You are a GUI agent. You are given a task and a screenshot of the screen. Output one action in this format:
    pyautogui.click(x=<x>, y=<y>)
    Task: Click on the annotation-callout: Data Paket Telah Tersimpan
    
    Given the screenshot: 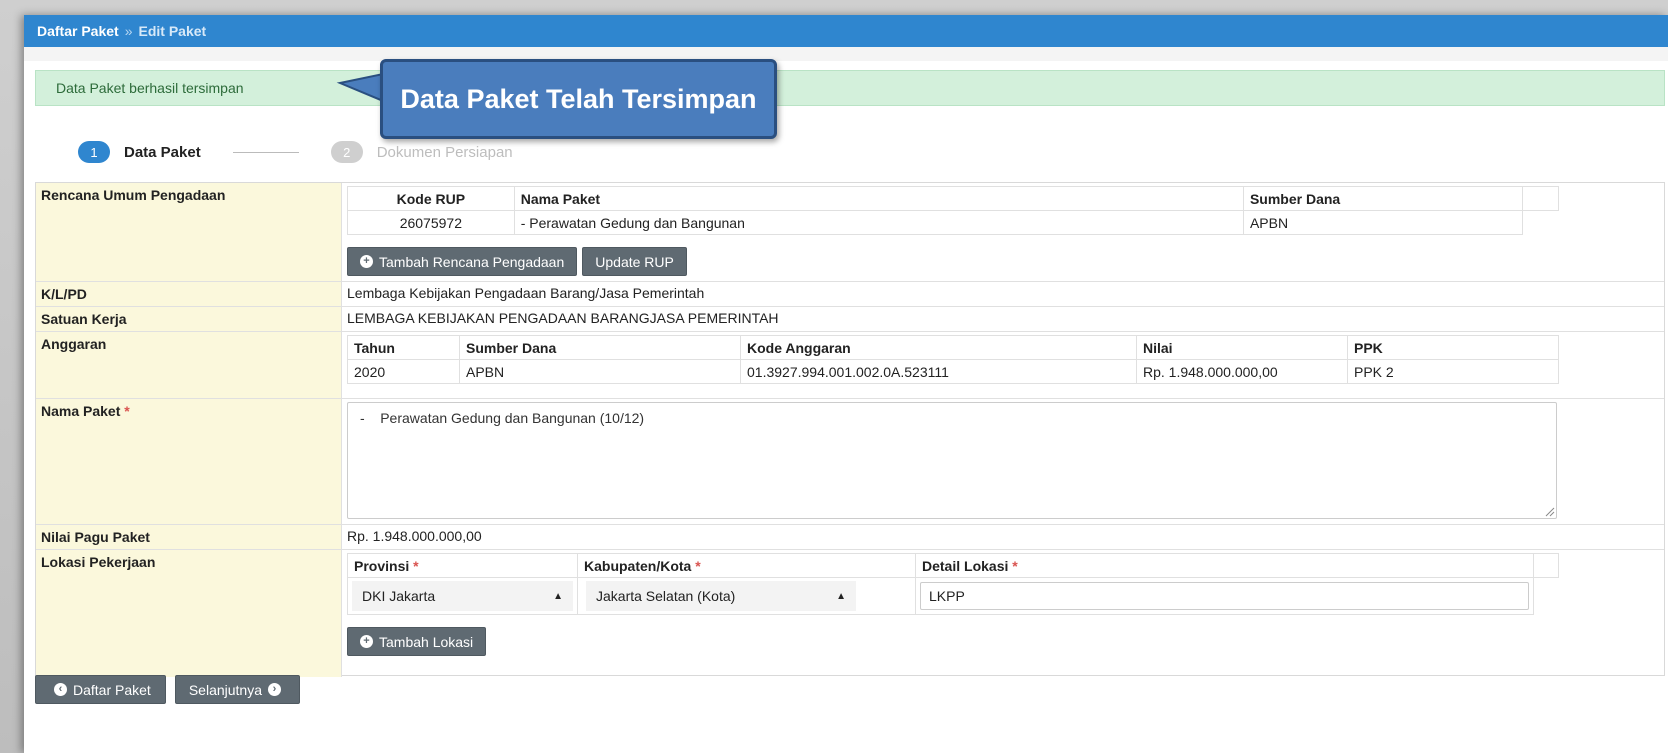 What is the action you would take?
    pyautogui.click(x=578, y=99)
    